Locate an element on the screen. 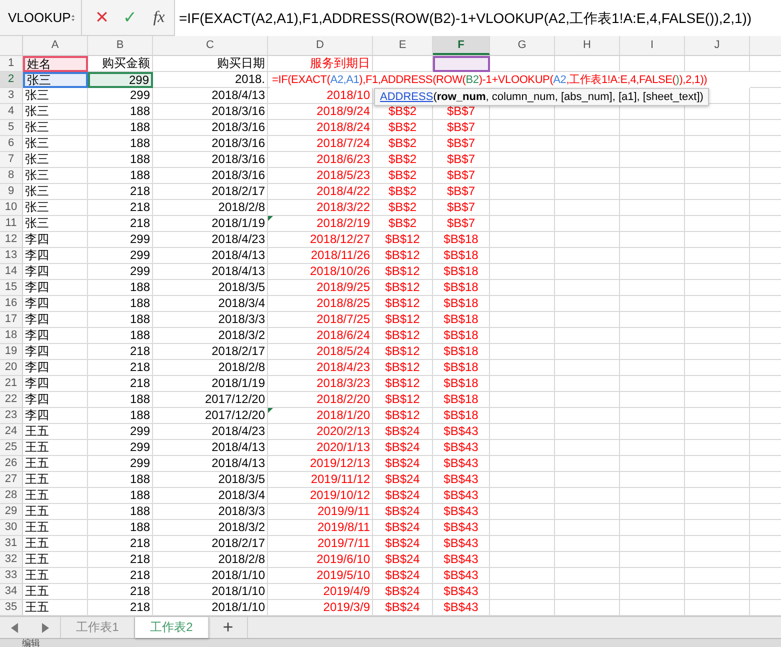  row-header: 10 is located at coordinates (11, 208).